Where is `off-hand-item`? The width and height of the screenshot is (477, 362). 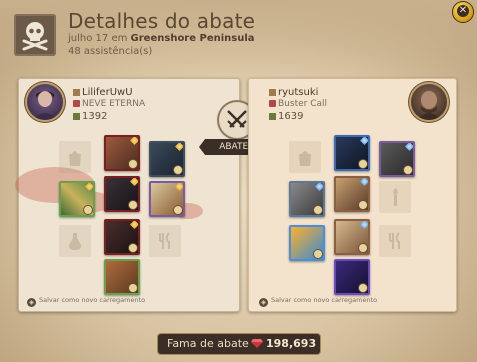 off-hand-item is located at coordinates (167, 199).